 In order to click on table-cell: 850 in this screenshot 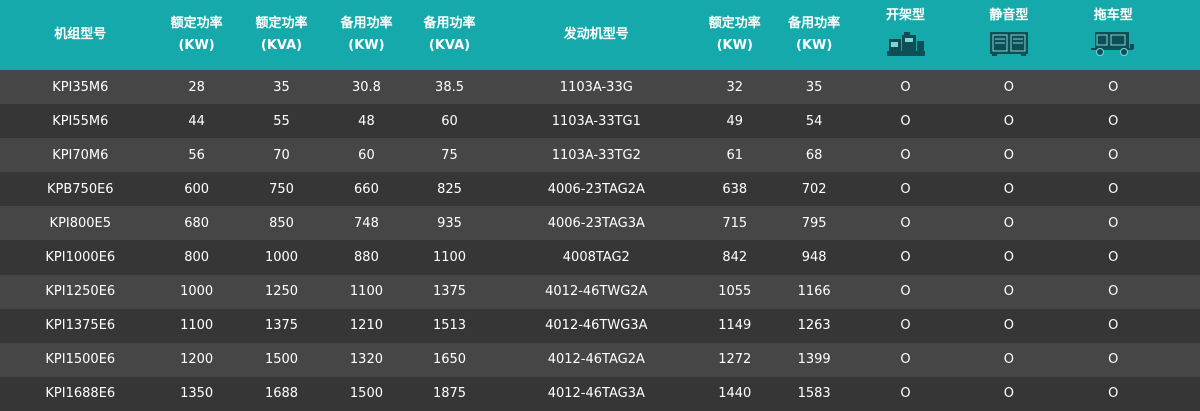, I will do `click(281, 223)`.